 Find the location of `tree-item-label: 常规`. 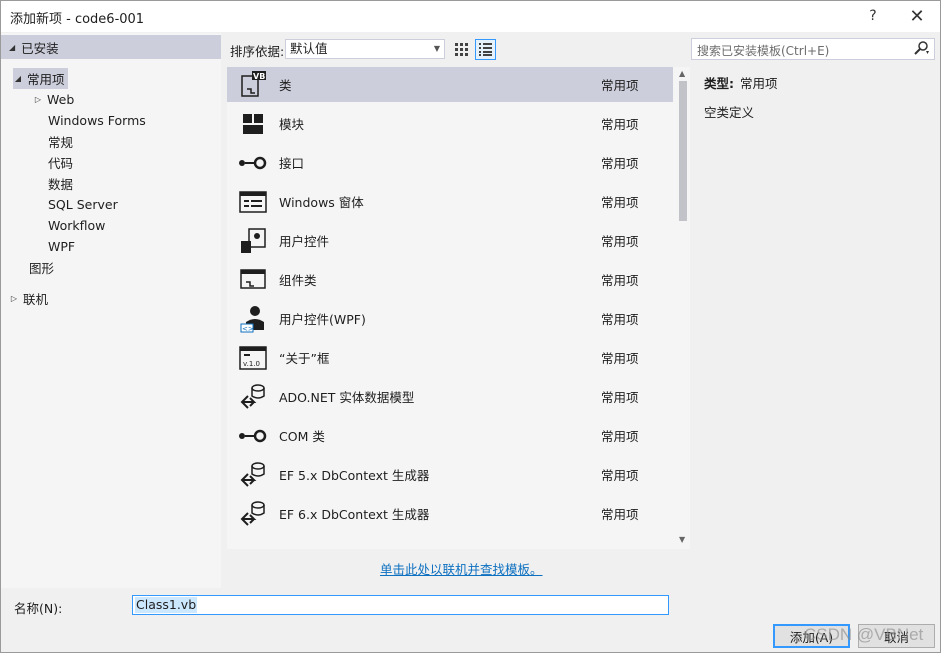

tree-item-label: 常规 is located at coordinates (61, 142).